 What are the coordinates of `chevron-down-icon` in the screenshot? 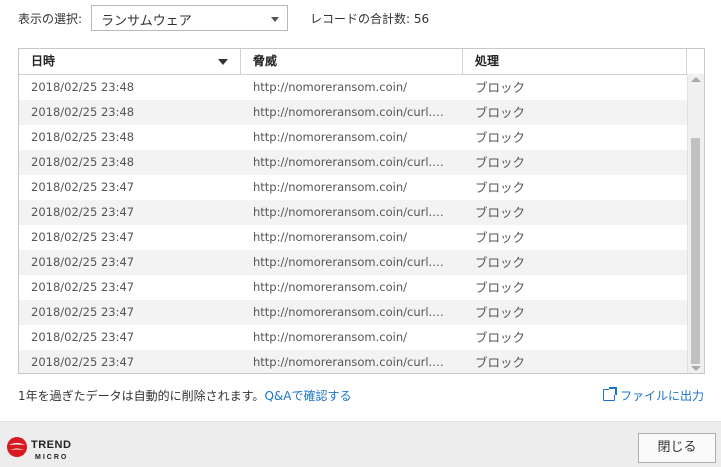 It's located at (275, 19).